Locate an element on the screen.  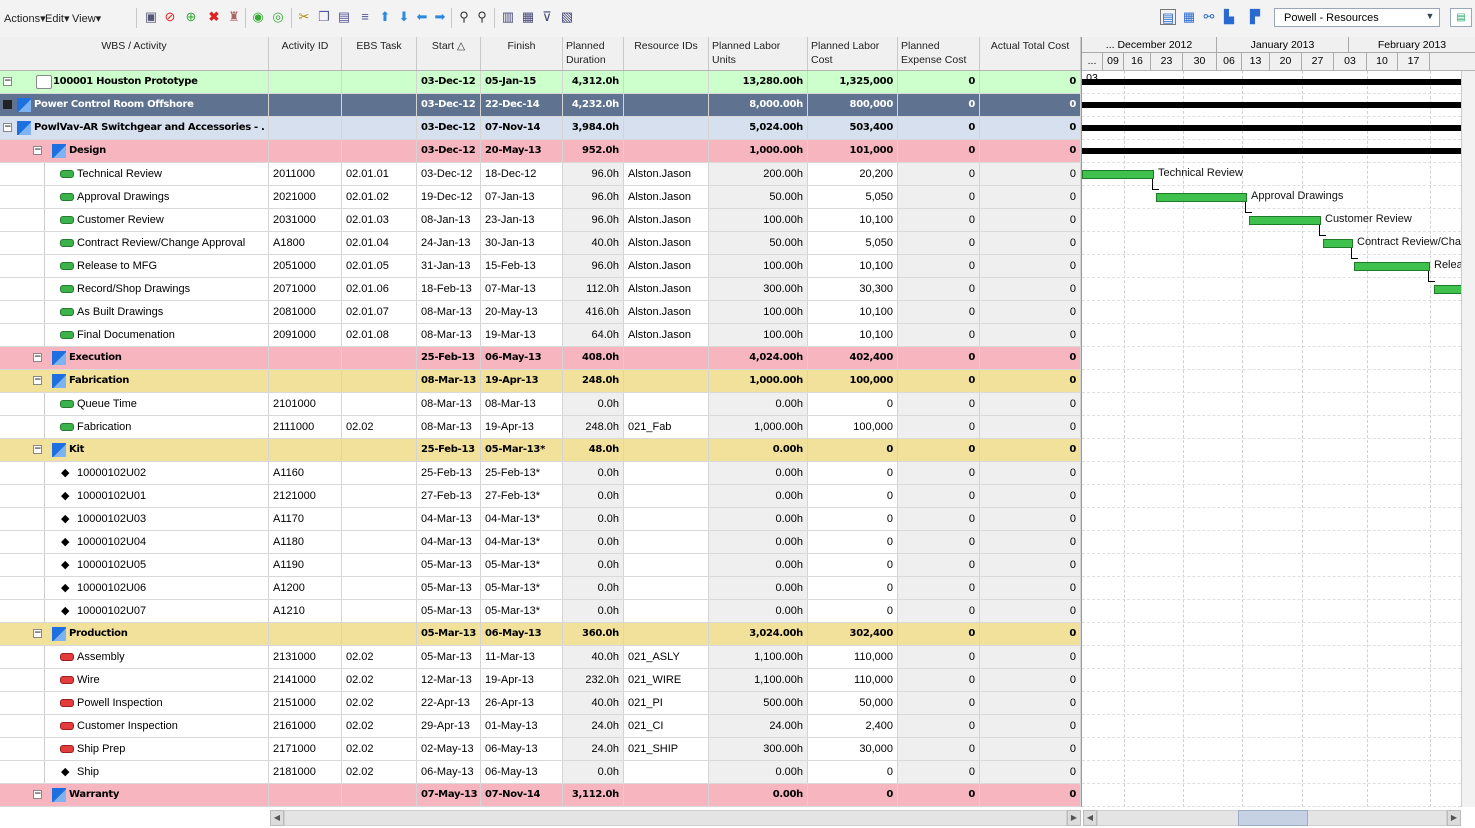
labor-cost-cell: 101,000 is located at coordinates (853, 151).